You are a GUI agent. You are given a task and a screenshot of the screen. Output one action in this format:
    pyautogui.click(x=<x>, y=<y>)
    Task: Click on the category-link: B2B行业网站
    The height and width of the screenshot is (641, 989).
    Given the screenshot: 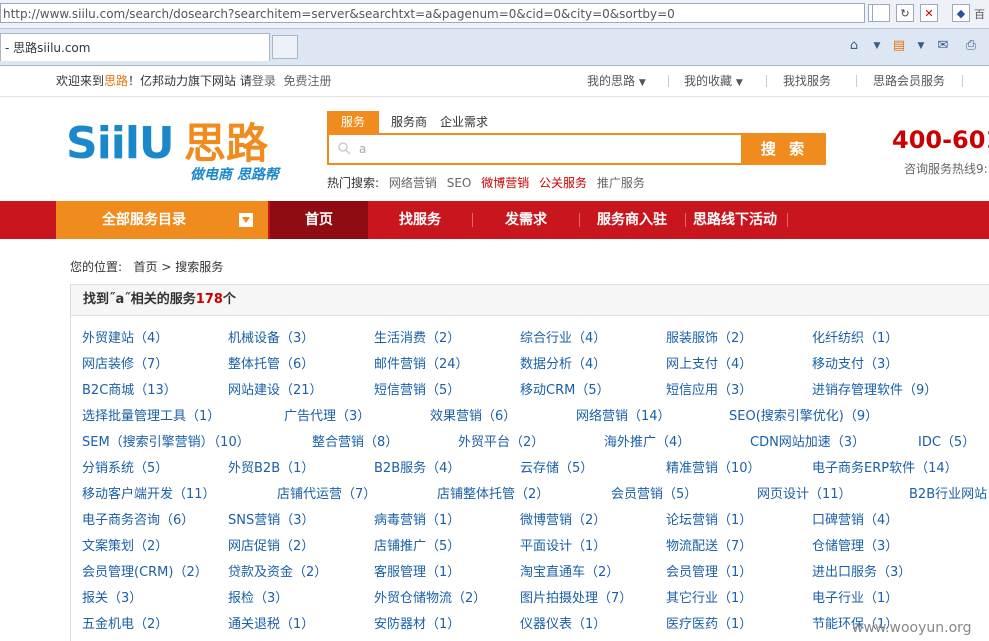 What is the action you would take?
    pyautogui.click(x=948, y=495)
    